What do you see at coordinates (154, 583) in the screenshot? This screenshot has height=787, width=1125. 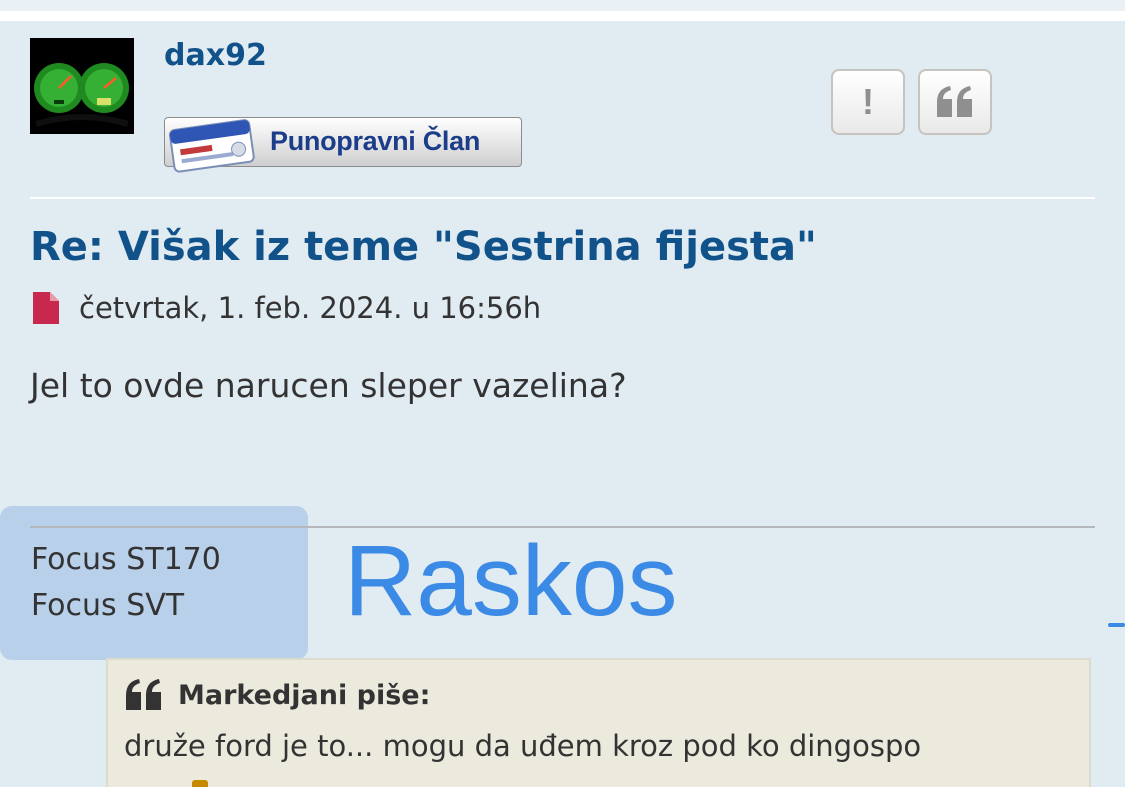 I see `signature-box` at bounding box center [154, 583].